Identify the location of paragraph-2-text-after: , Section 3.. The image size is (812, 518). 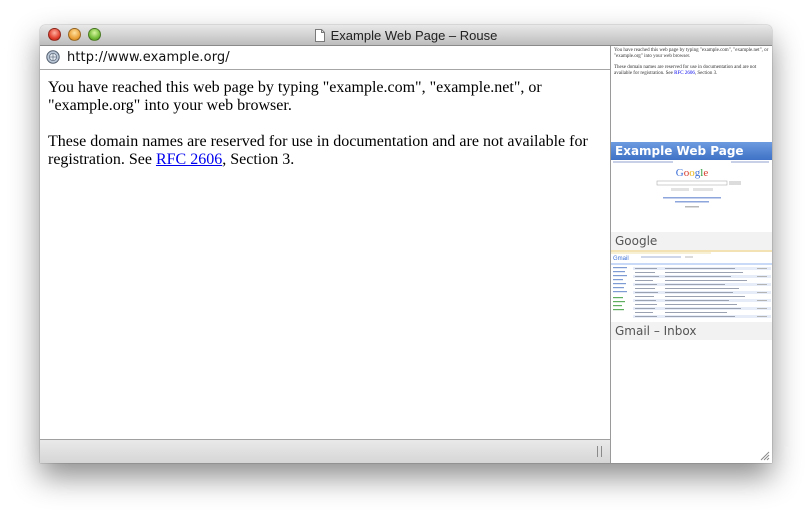
(258, 159).